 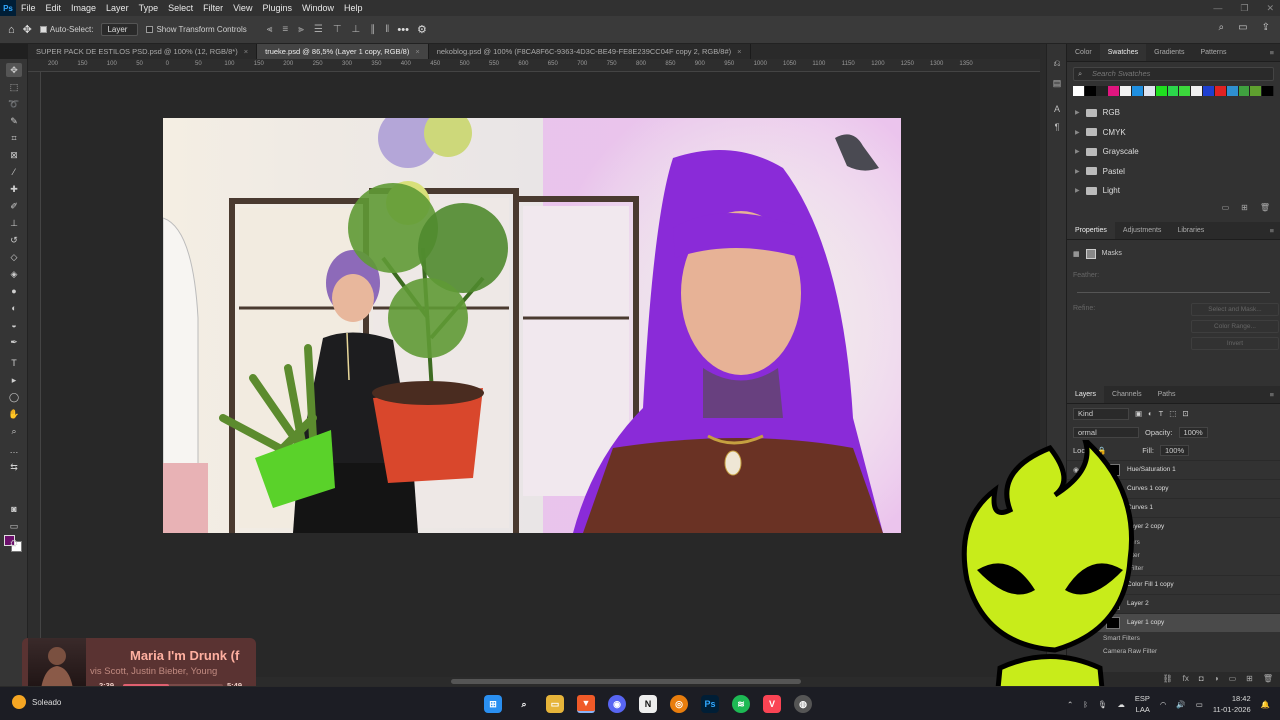 What do you see at coordinates (14, 363) in the screenshot?
I see `type-tool-icon: T` at bounding box center [14, 363].